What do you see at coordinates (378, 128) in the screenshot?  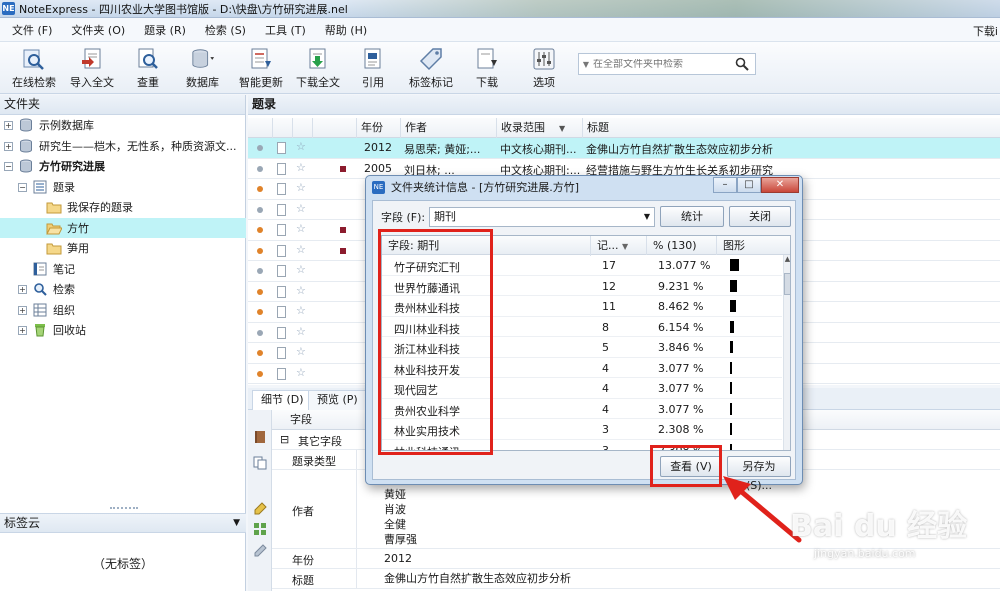 I see `col-year: 年份` at bounding box center [378, 128].